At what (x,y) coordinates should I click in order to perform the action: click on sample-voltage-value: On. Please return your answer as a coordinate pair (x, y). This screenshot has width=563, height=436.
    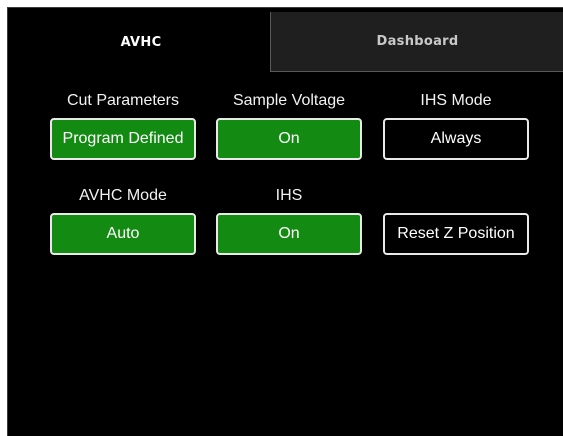
    Looking at the image, I should click on (289, 138).